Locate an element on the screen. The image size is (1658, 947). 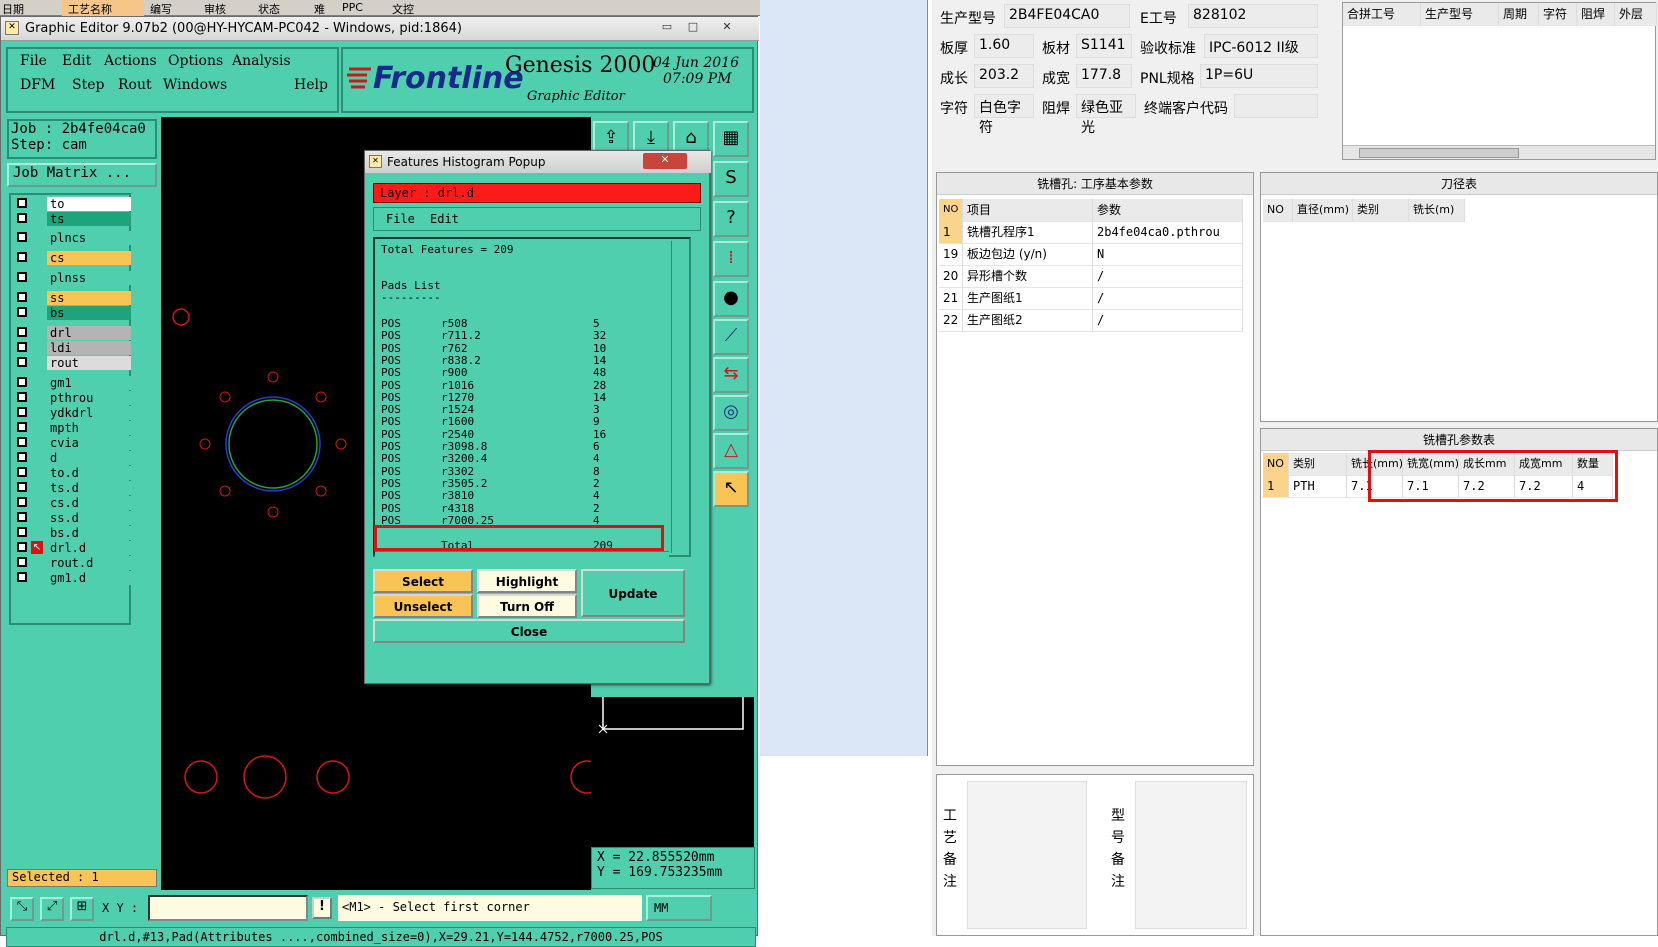
layer-row: ts is located at coordinates (72, 219).